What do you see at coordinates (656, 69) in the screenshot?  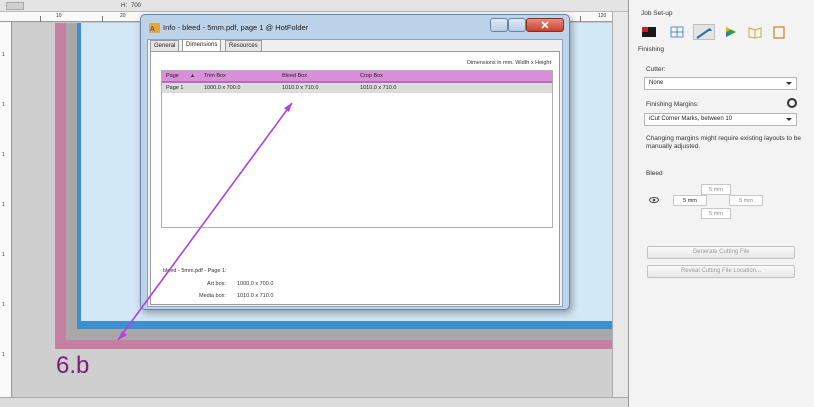 I see `cutter-label: Cutter:` at bounding box center [656, 69].